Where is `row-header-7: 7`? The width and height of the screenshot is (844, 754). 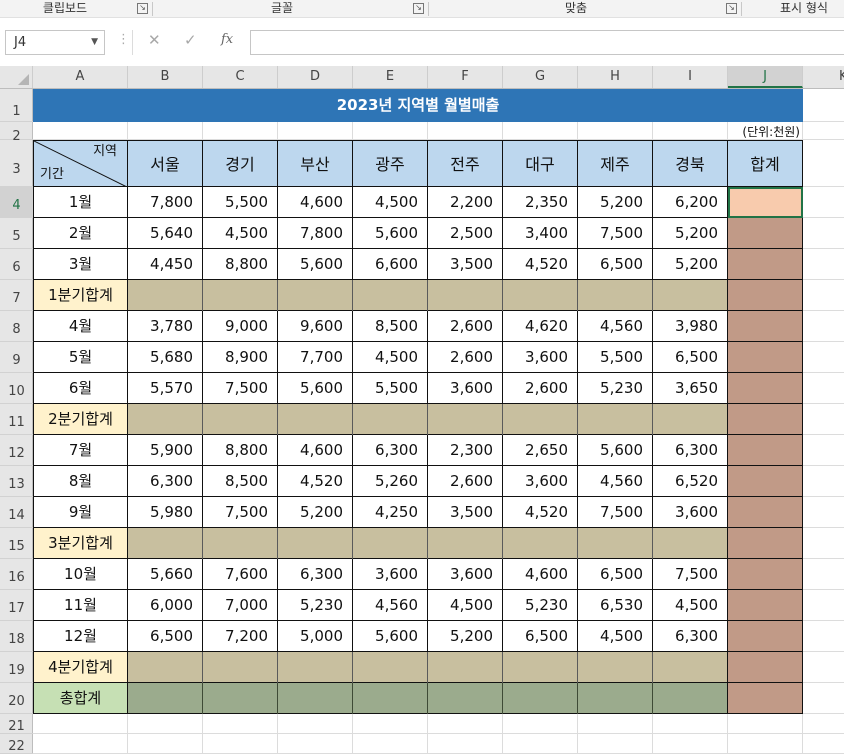
row-header-7: 7 is located at coordinates (16, 295).